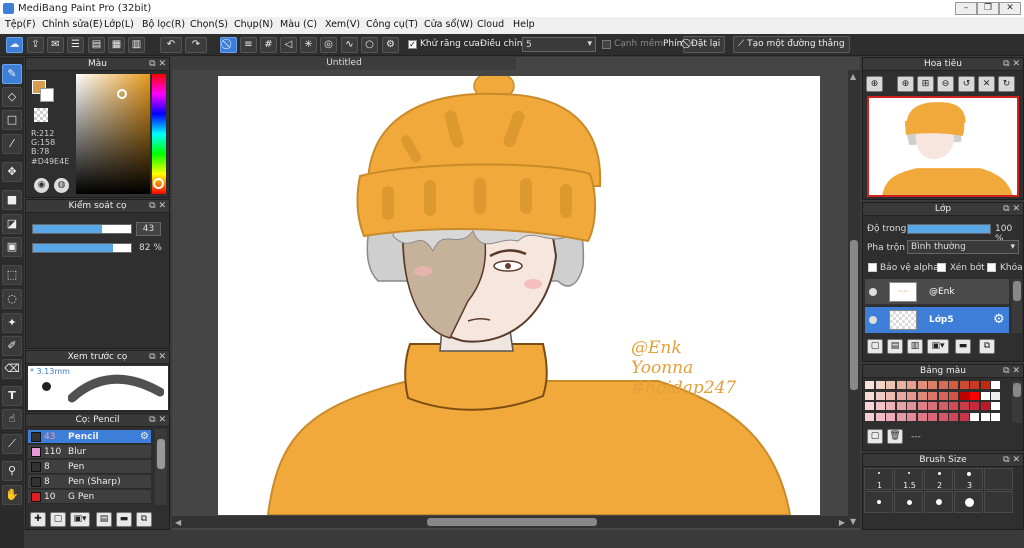 The width and height of the screenshot is (1024, 548). Describe the element at coordinates (38, 519) in the screenshot. I see `add-brush-icon: ✚` at that location.